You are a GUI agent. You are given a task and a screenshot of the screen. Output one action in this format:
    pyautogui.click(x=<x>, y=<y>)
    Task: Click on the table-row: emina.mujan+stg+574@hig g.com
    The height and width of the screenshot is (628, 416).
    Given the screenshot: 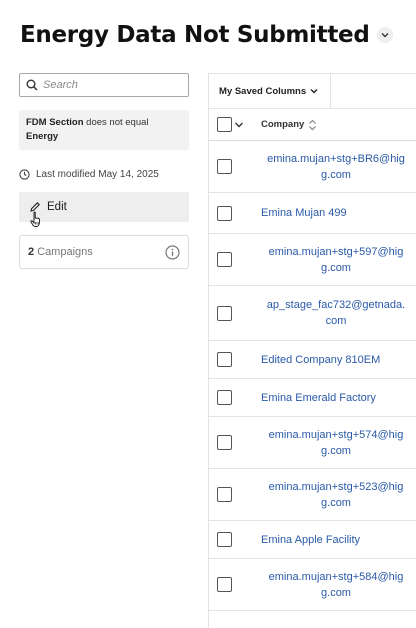 What is the action you would take?
    pyautogui.click(x=312, y=443)
    